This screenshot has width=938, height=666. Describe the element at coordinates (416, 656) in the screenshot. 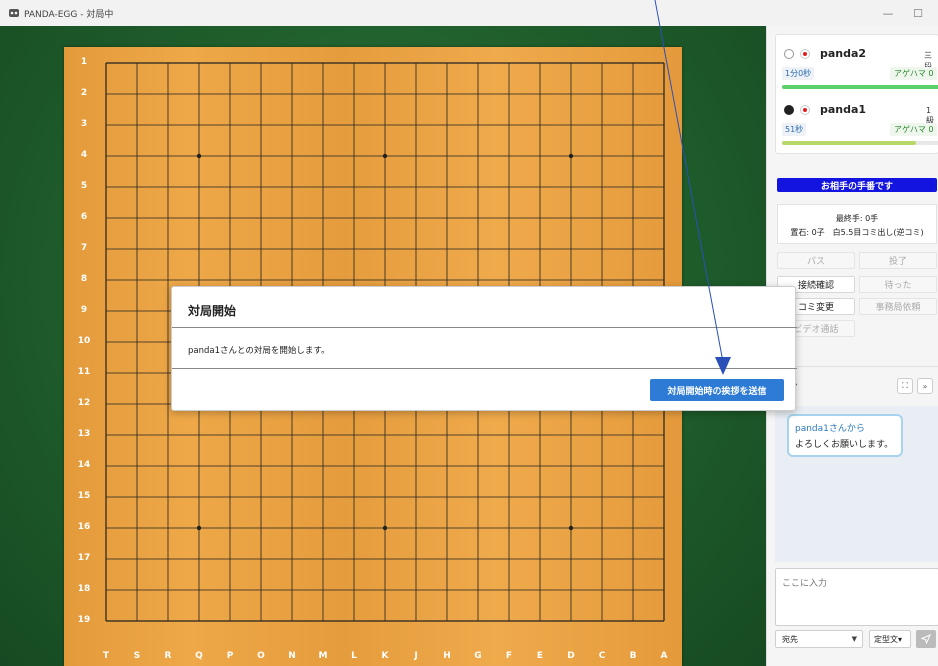

I see `column-label: J` at that location.